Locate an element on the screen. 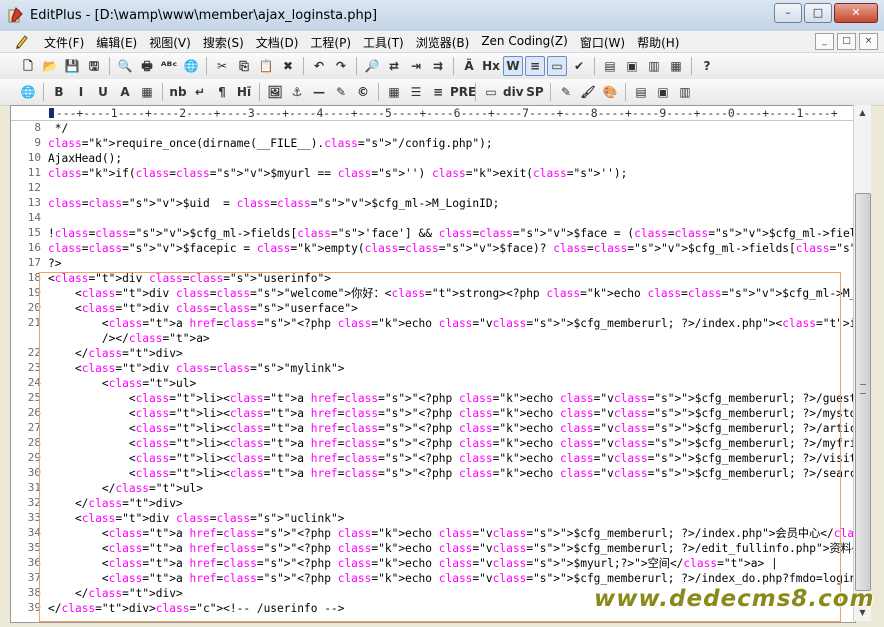  paste-icon: 📋 is located at coordinates (266, 66).